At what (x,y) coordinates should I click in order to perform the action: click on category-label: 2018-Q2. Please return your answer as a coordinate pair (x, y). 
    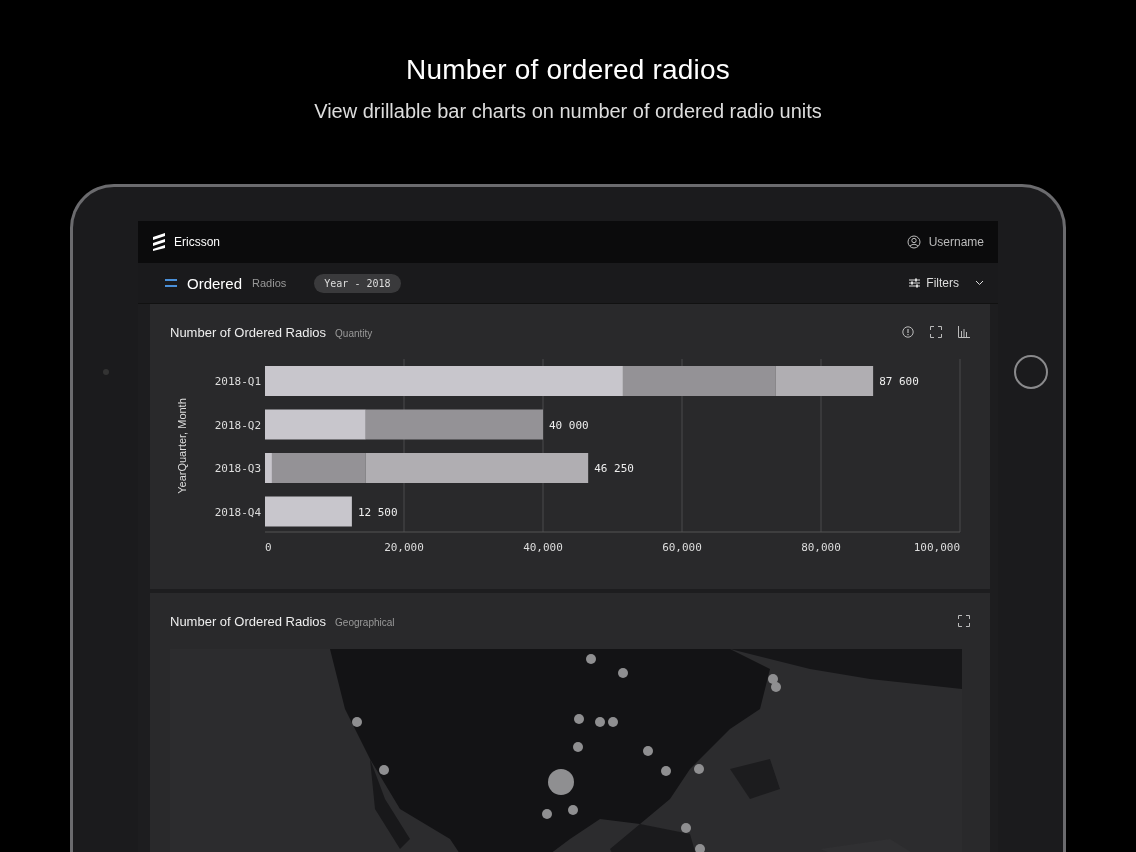
    Looking at the image, I should click on (237, 425).